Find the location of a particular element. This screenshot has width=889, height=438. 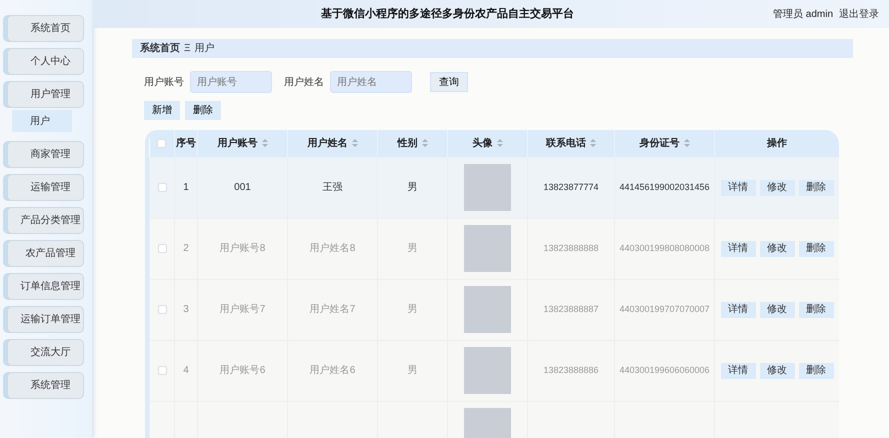

table-cell: 441456199002031456 is located at coordinates (664, 187).